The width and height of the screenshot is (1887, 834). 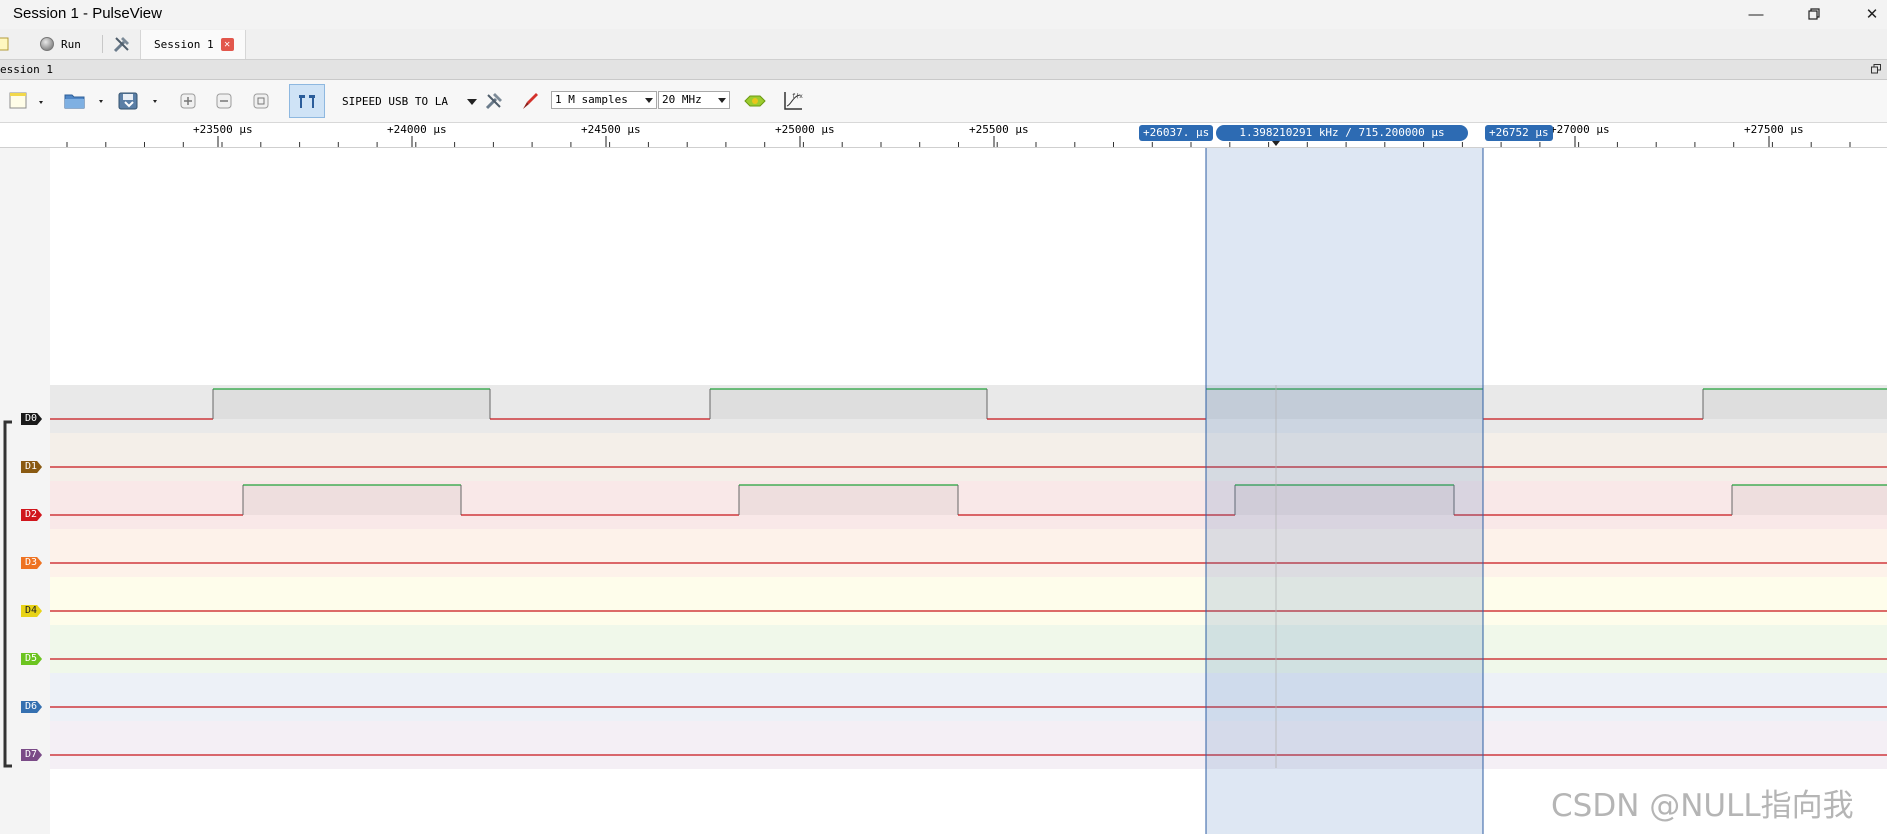 I want to click on zoom-out-icon, so click(x=224, y=101).